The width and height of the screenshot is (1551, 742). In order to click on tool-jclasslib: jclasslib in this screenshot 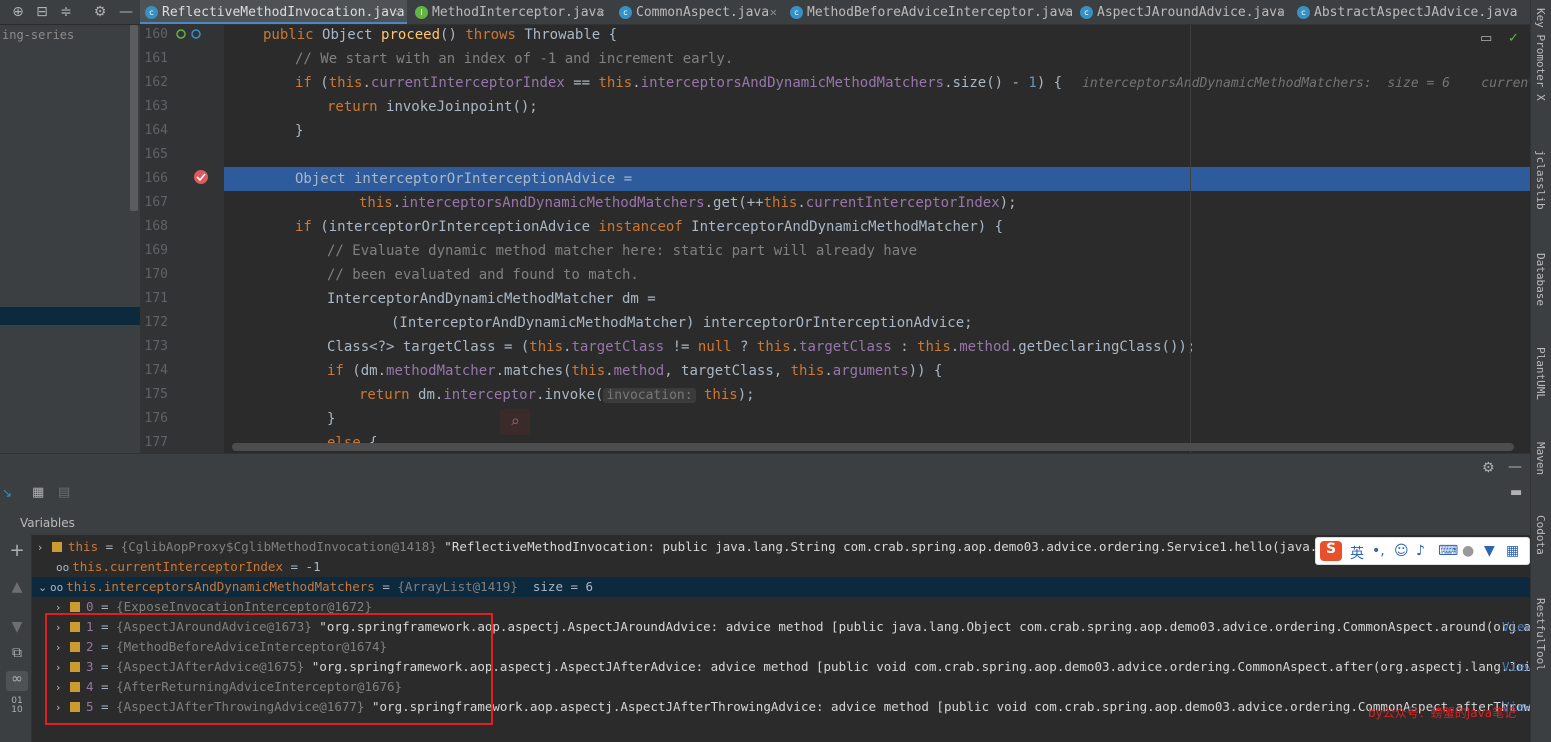, I will do `click(1540, 180)`.